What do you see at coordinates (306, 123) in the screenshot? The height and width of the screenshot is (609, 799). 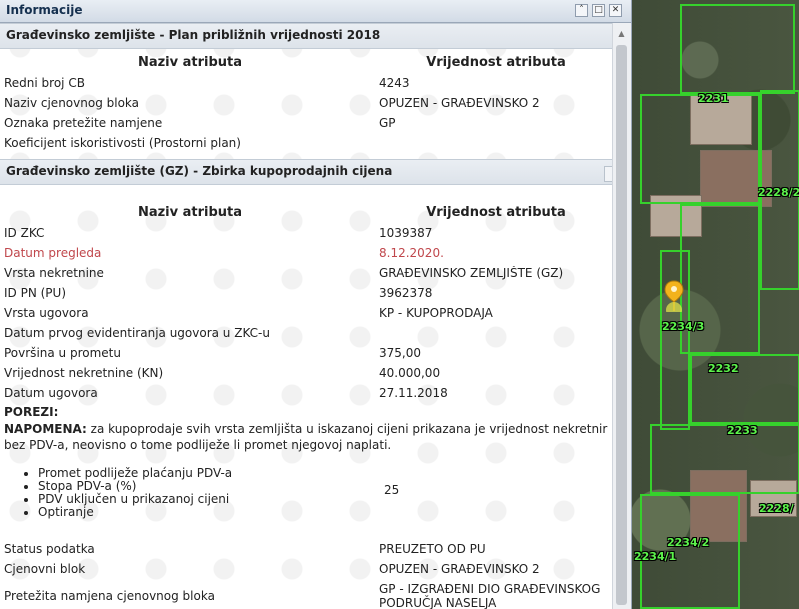 I see `attribute-row: Oznaka pretežite namjene GP` at bounding box center [306, 123].